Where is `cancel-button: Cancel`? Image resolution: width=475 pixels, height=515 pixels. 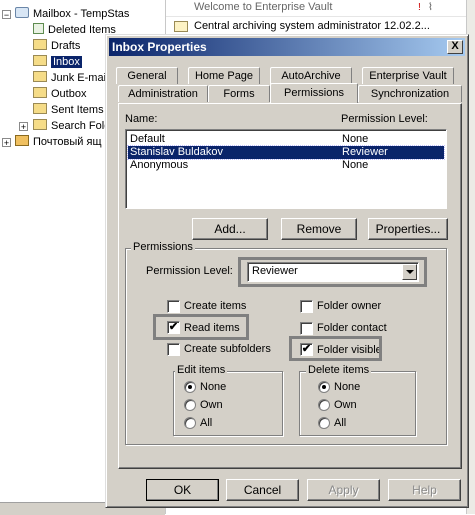 cancel-button: Cancel is located at coordinates (262, 490).